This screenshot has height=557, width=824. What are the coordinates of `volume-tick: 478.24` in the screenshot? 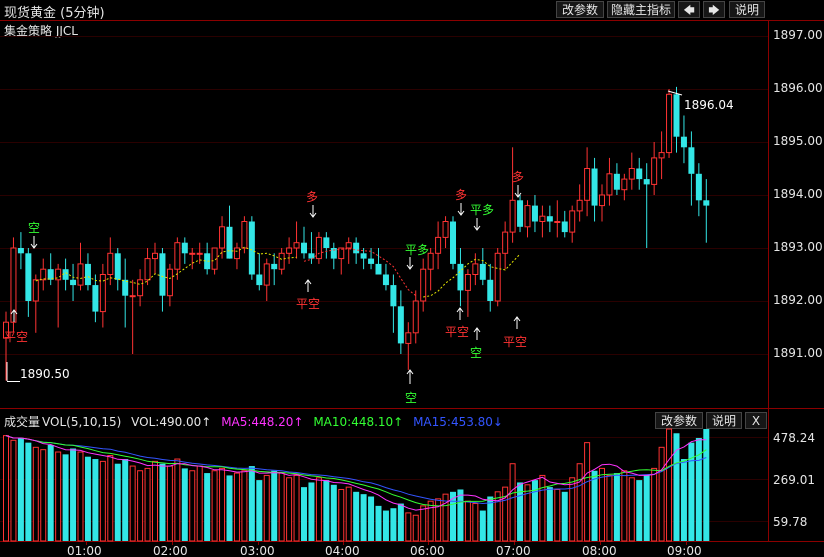 It's located at (794, 438).